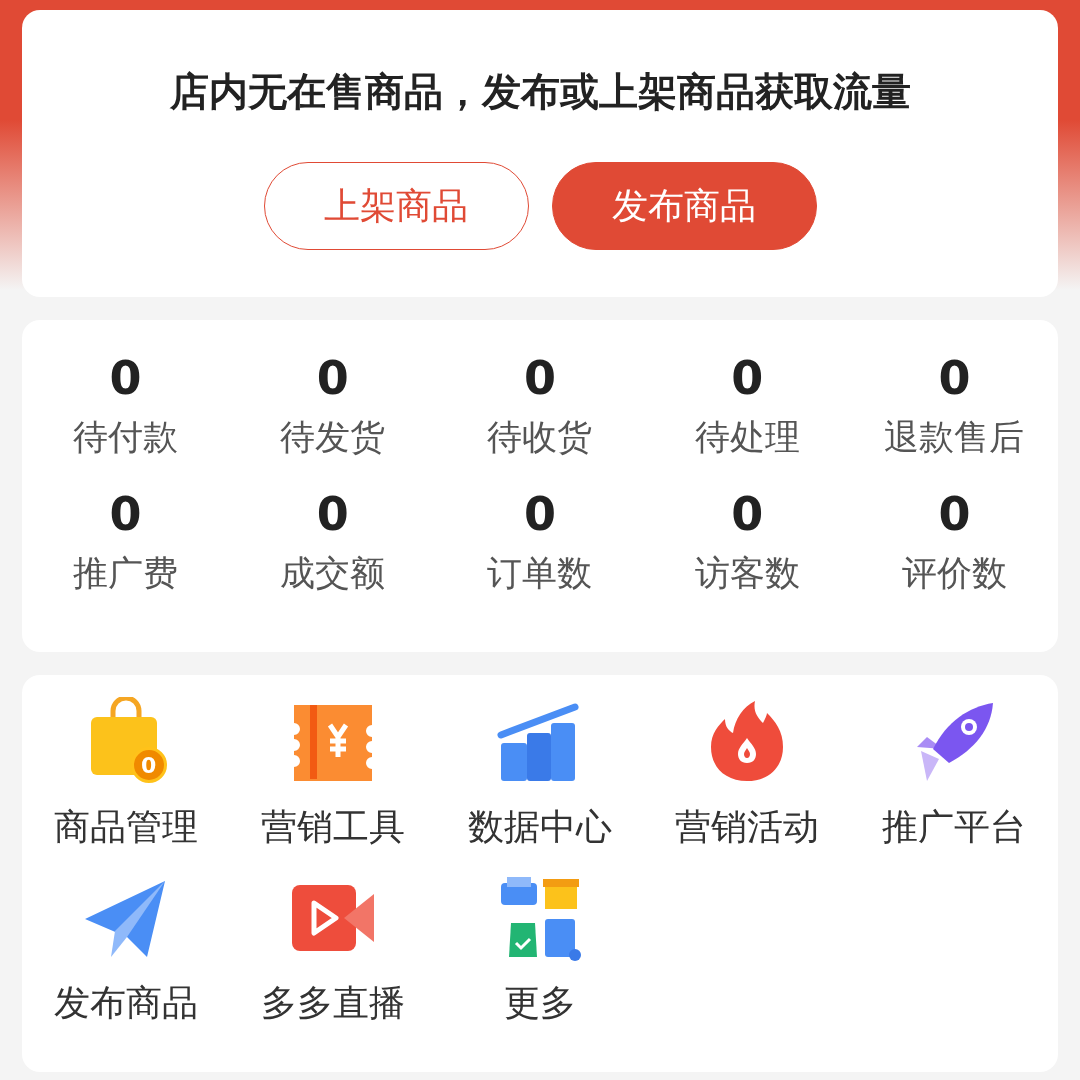 The height and width of the screenshot is (1080, 1080). Describe the element at coordinates (684, 206) in the screenshot. I see `publish-button: 发布商品` at that location.